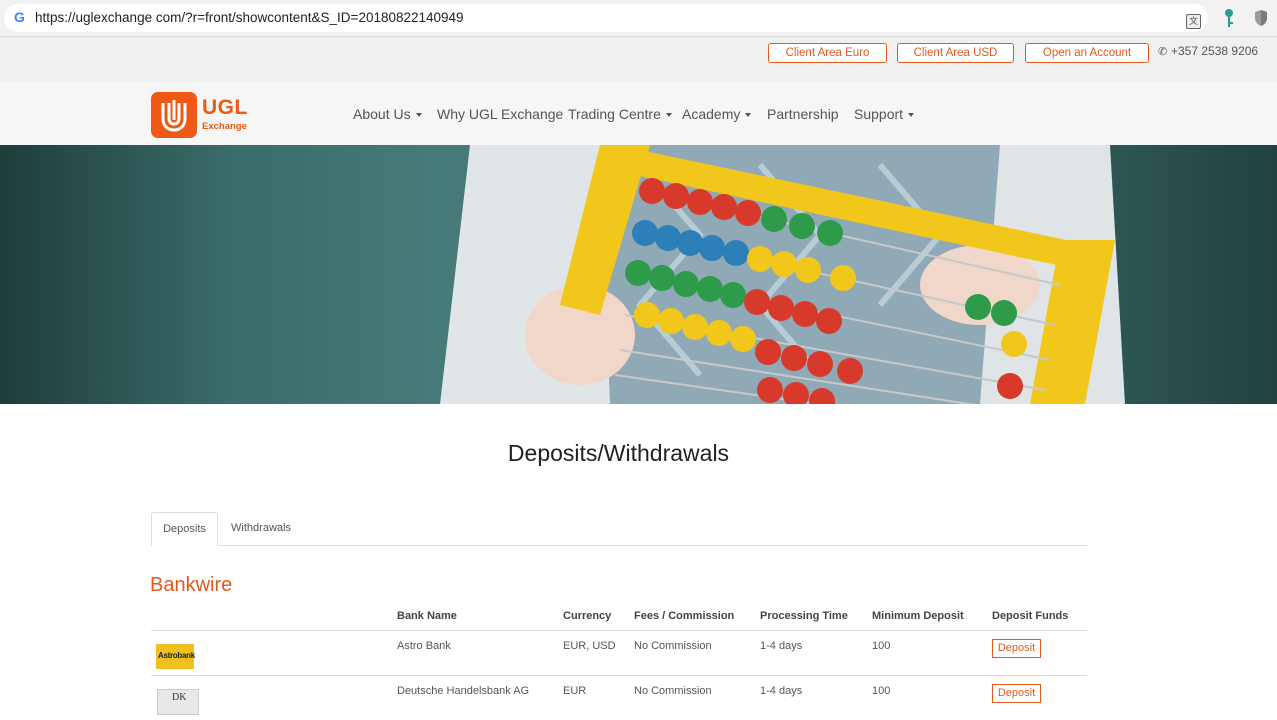 This screenshot has height=720, width=1277. Describe the element at coordinates (804, 616) in the screenshot. I see `header-processing-time: Processing Time` at that location.